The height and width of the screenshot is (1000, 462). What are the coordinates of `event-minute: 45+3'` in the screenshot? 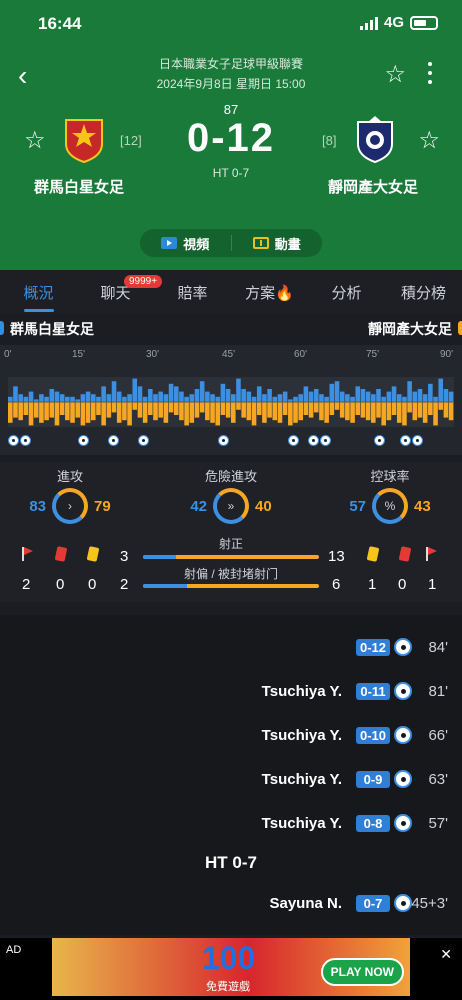 It's located at (429, 903).